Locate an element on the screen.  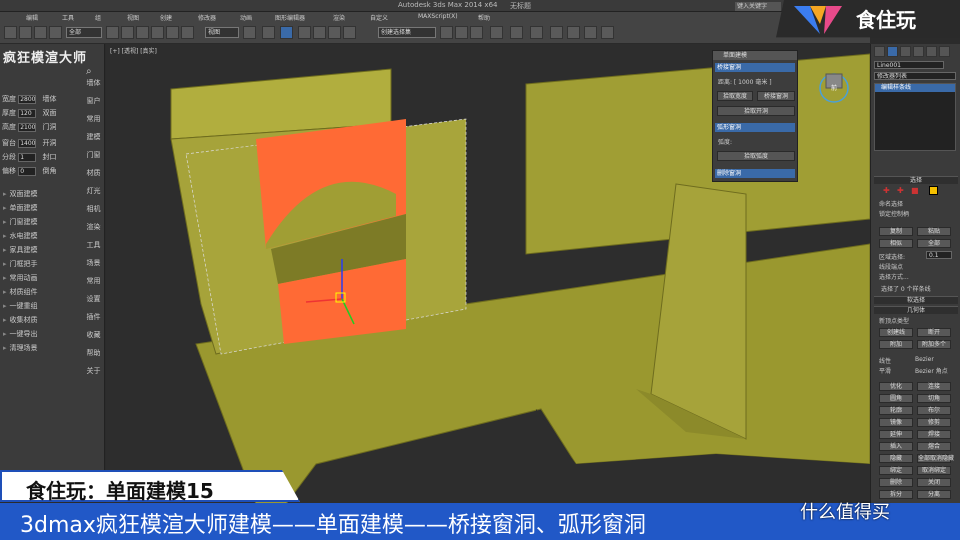
redo-icon is located at coordinates (25, 32).